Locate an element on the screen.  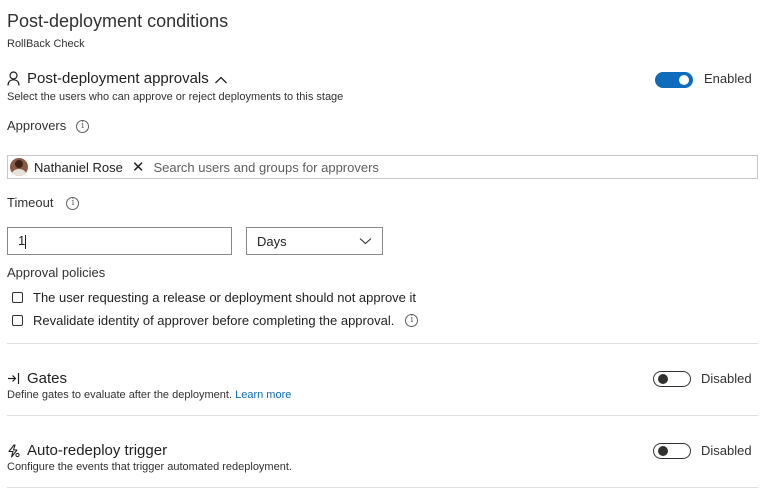
gates-toggle is located at coordinates (672, 379).